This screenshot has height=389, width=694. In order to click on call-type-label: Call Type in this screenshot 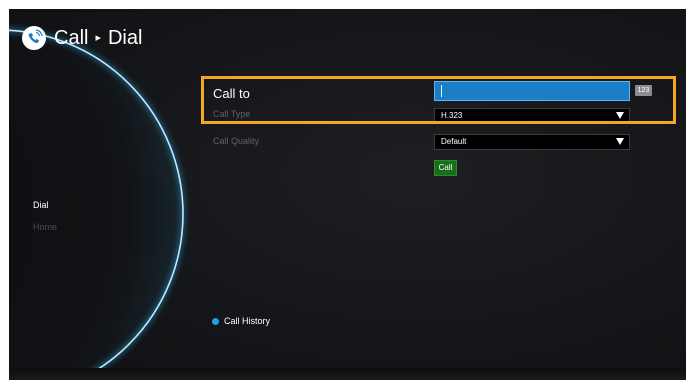, I will do `click(232, 114)`.